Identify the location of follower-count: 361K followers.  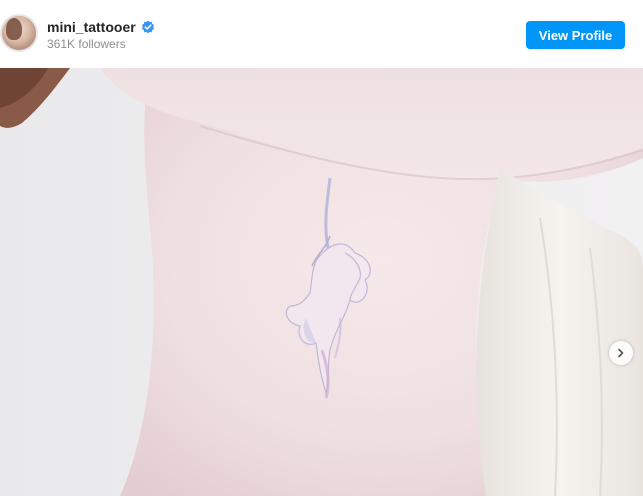
(86, 44).